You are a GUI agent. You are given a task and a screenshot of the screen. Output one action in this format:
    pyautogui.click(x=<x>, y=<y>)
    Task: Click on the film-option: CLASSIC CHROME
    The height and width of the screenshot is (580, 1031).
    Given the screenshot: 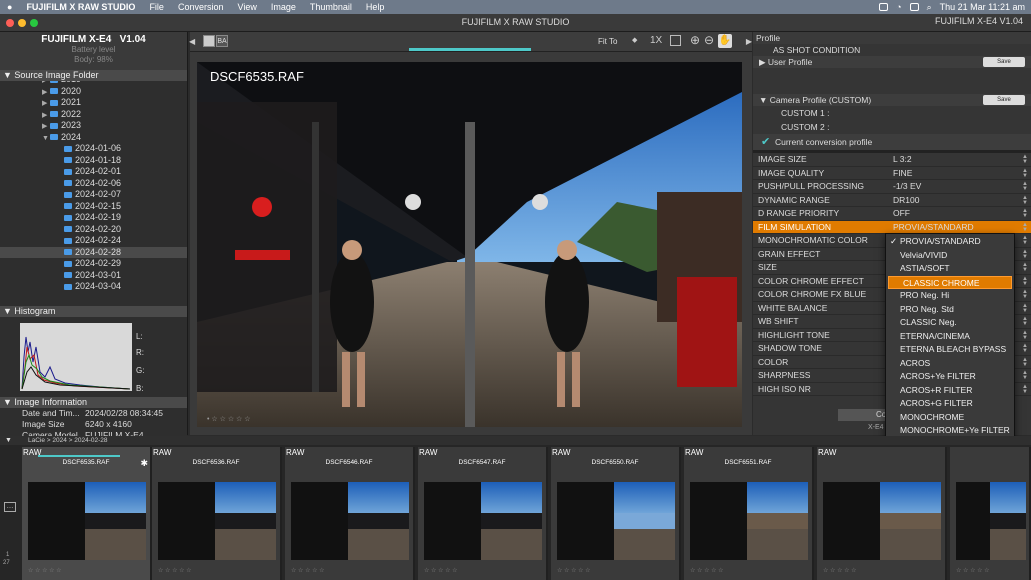 What is the action you would take?
    pyautogui.click(x=950, y=282)
    